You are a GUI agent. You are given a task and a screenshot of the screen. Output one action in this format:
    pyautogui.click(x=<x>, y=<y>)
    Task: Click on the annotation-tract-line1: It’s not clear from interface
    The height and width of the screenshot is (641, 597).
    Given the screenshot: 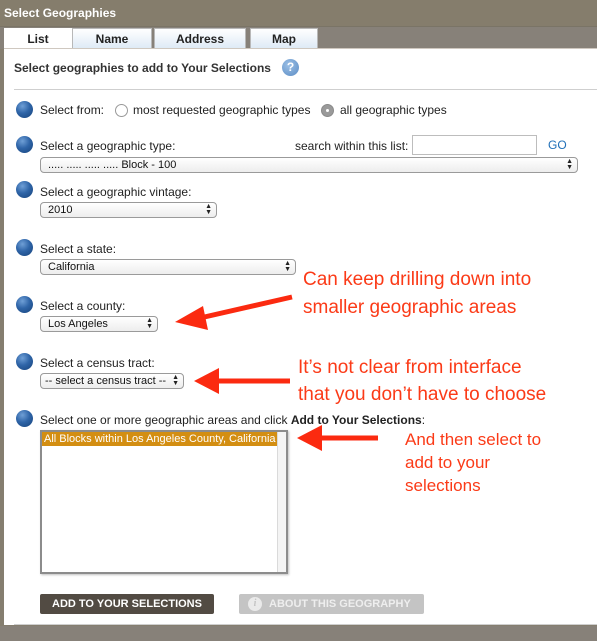 What is the action you would take?
    pyautogui.click(x=410, y=367)
    